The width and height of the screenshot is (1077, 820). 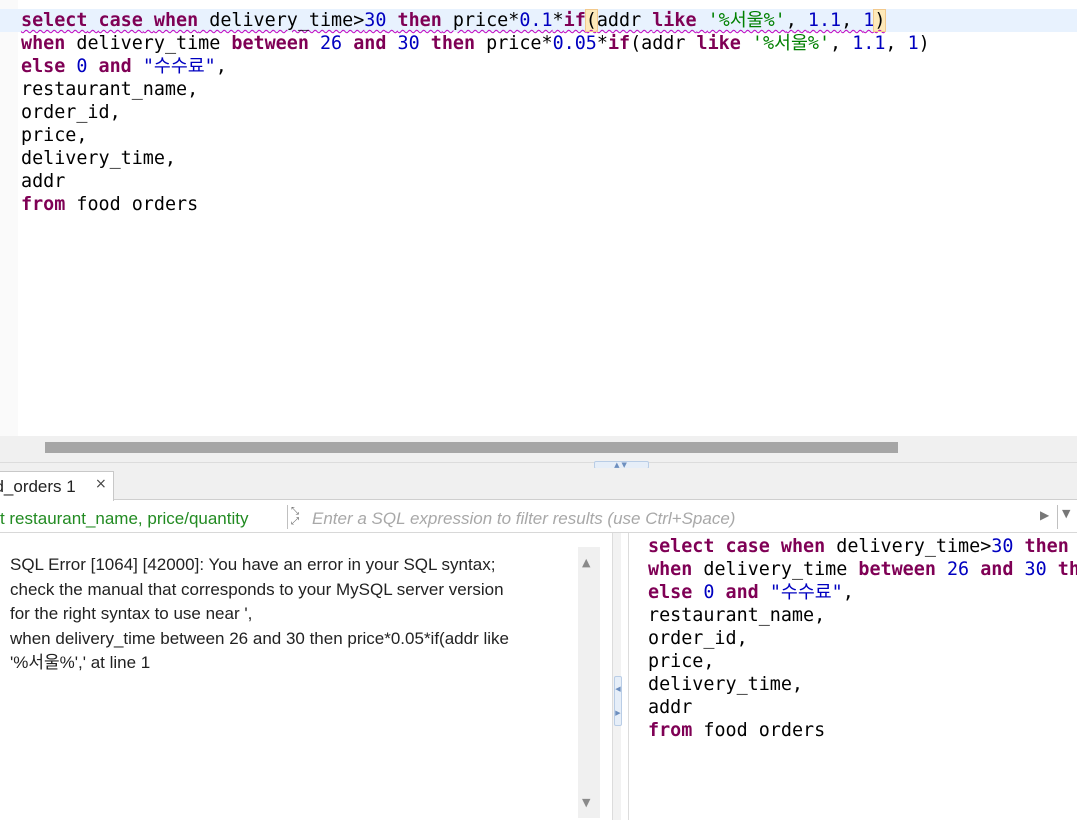 I want to click on code-line: select case when delivery_time>30 then, so click(x=862, y=546).